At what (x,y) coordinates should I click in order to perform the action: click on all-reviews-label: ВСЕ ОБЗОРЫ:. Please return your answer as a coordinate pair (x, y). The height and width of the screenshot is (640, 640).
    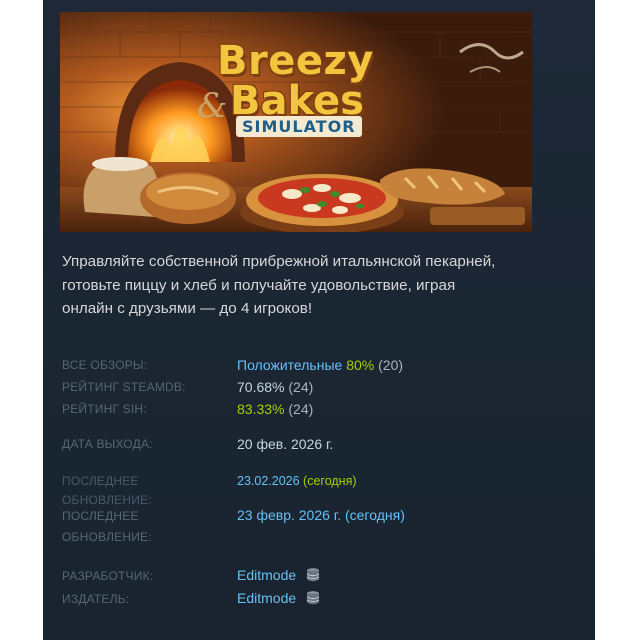
    Looking at the image, I should click on (105, 365).